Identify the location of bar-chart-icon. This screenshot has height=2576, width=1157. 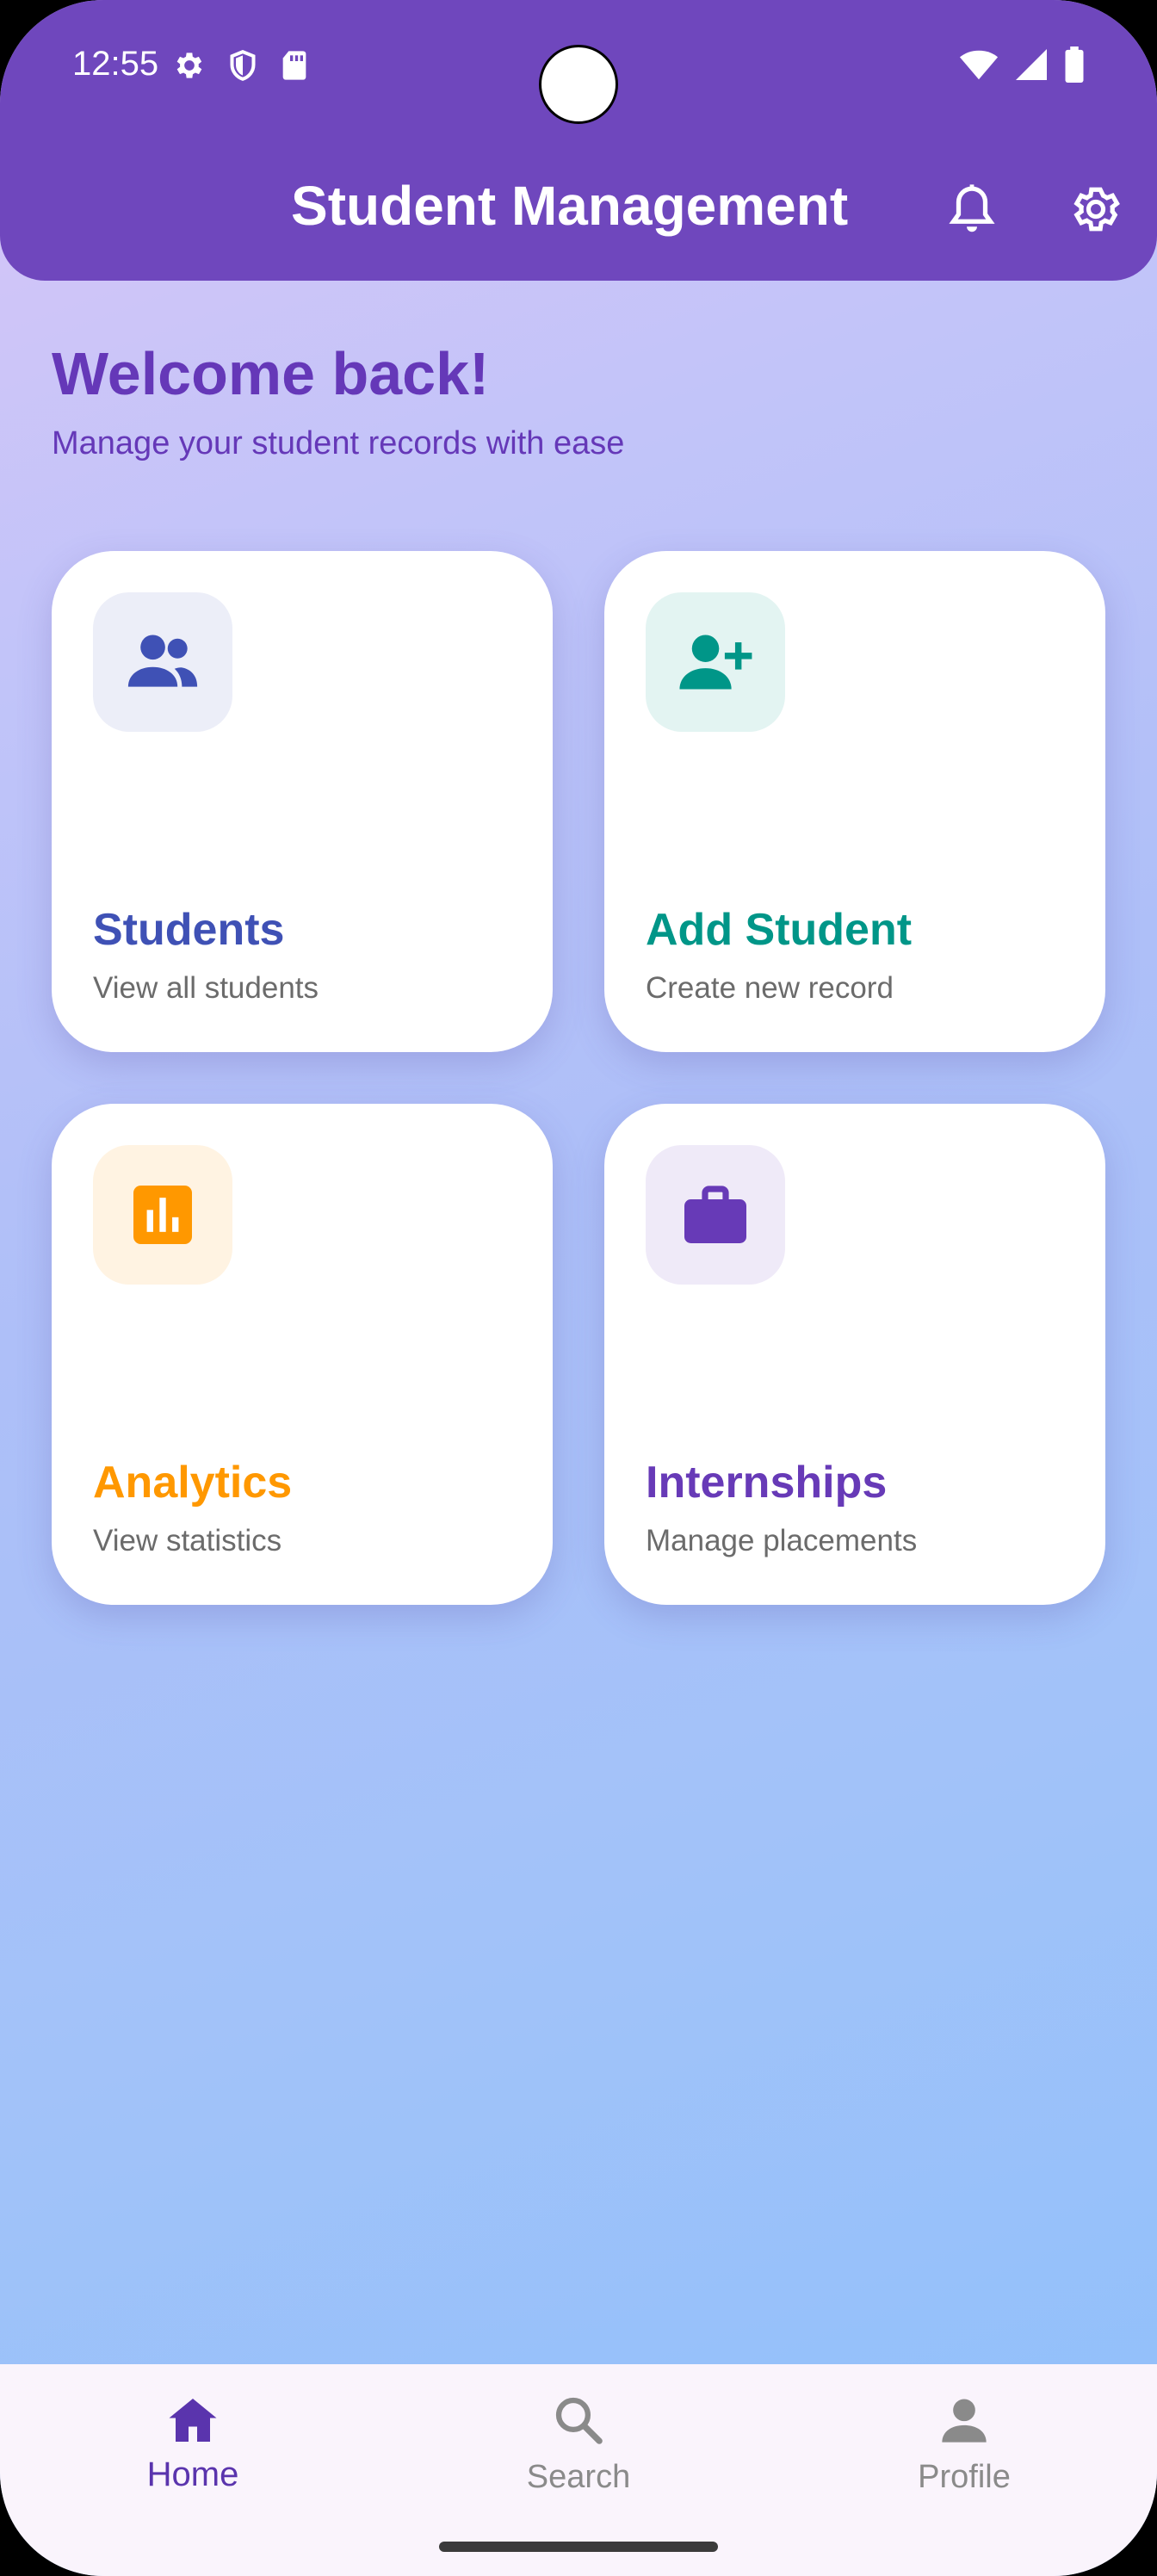
(162, 1215).